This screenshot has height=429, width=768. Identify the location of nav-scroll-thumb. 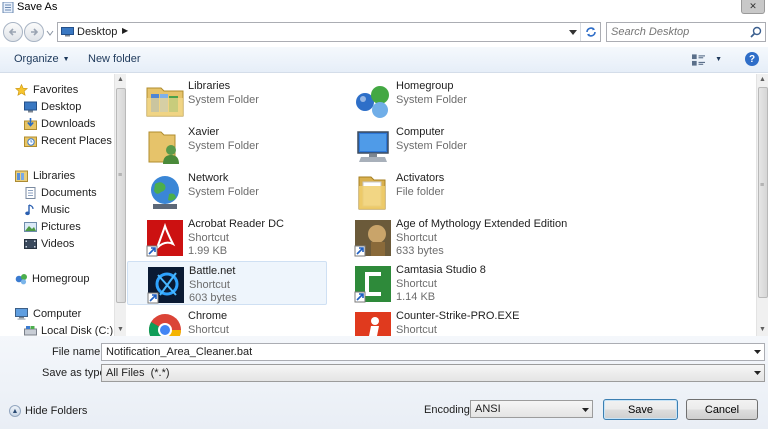
(121, 195).